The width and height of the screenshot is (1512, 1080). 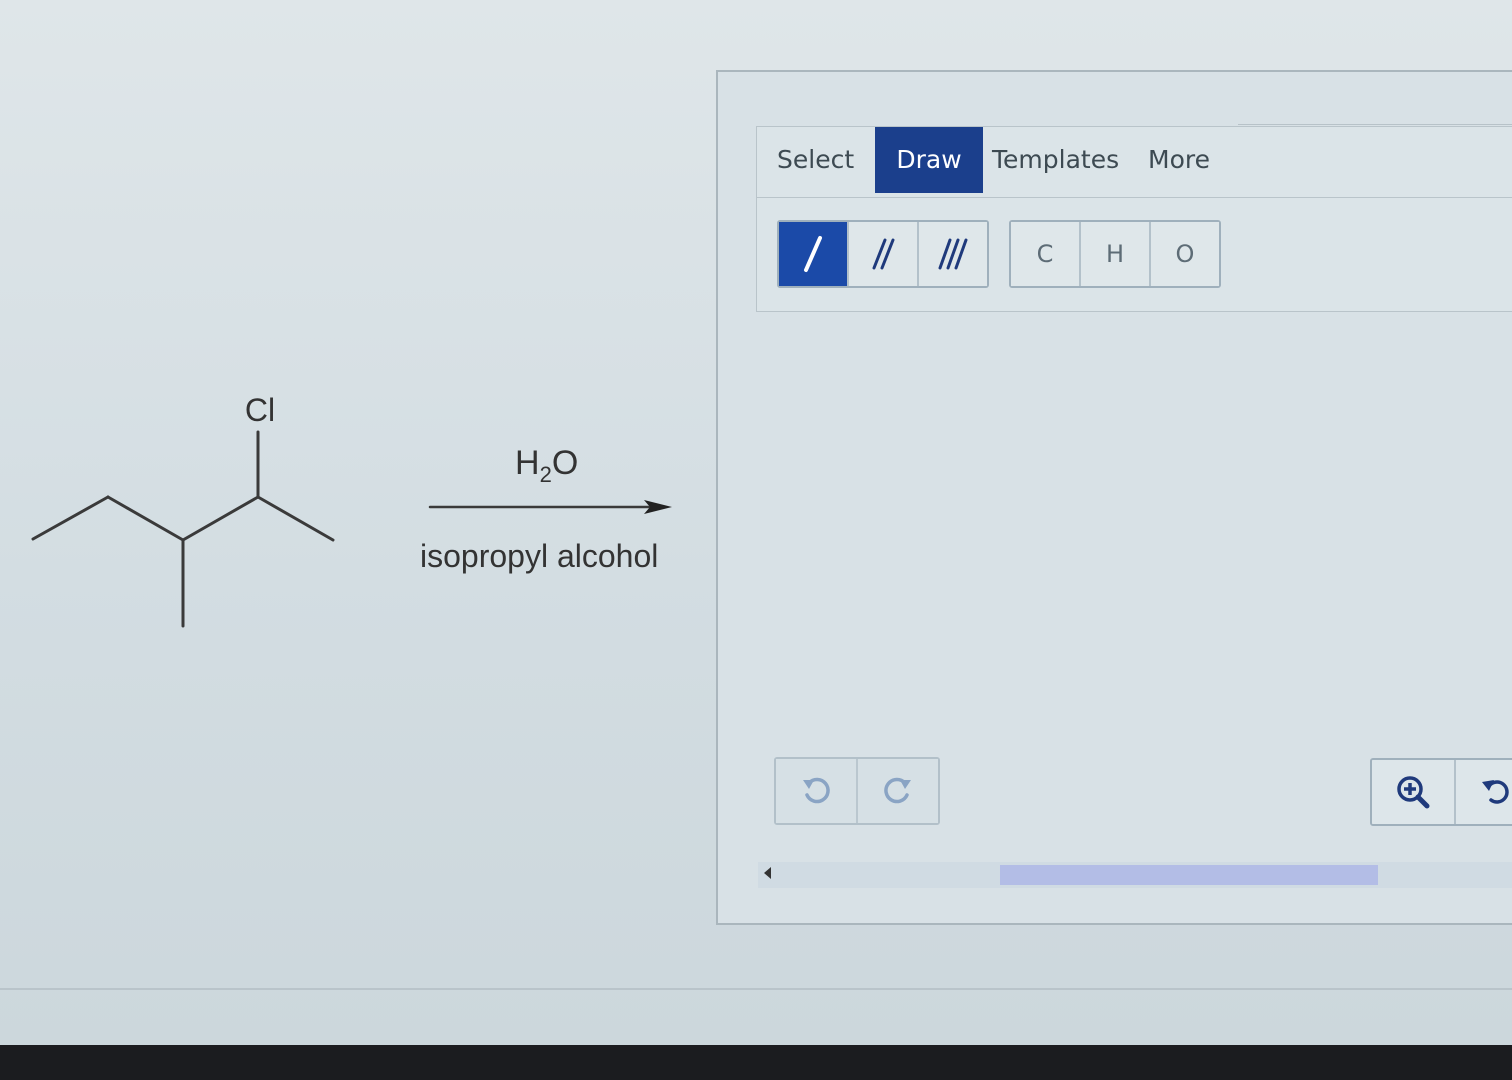 What do you see at coordinates (1046, 254) in the screenshot?
I see `carbon-atom-button: C` at bounding box center [1046, 254].